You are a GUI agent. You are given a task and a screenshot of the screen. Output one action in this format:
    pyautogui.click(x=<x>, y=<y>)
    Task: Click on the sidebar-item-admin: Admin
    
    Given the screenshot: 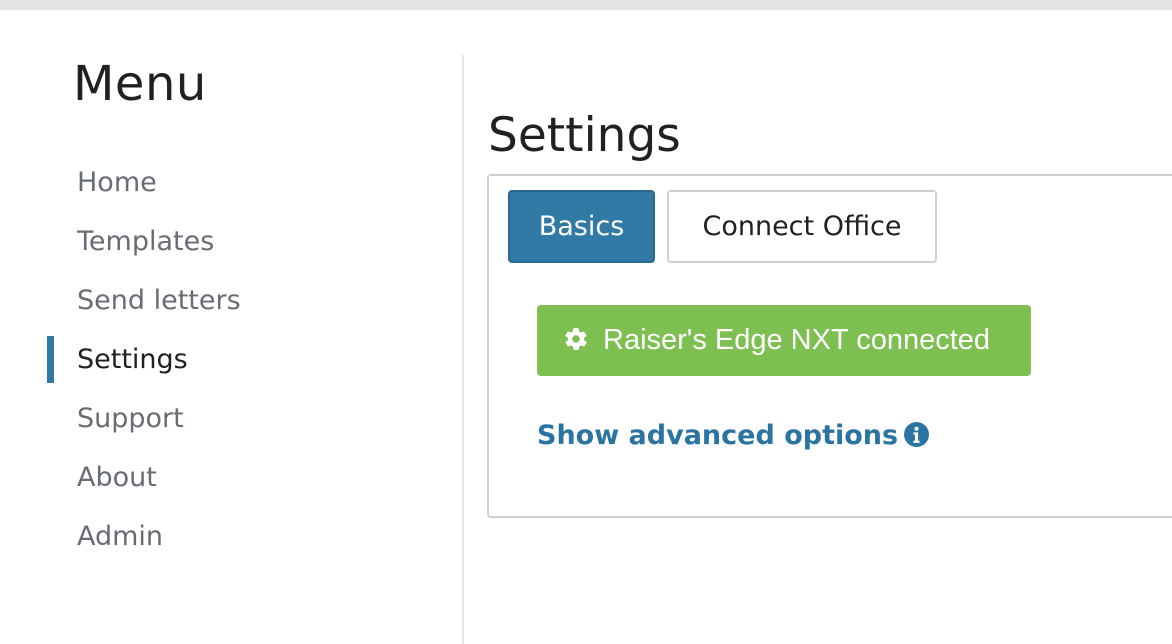 What is the action you would take?
    pyautogui.click(x=231, y=536)
    